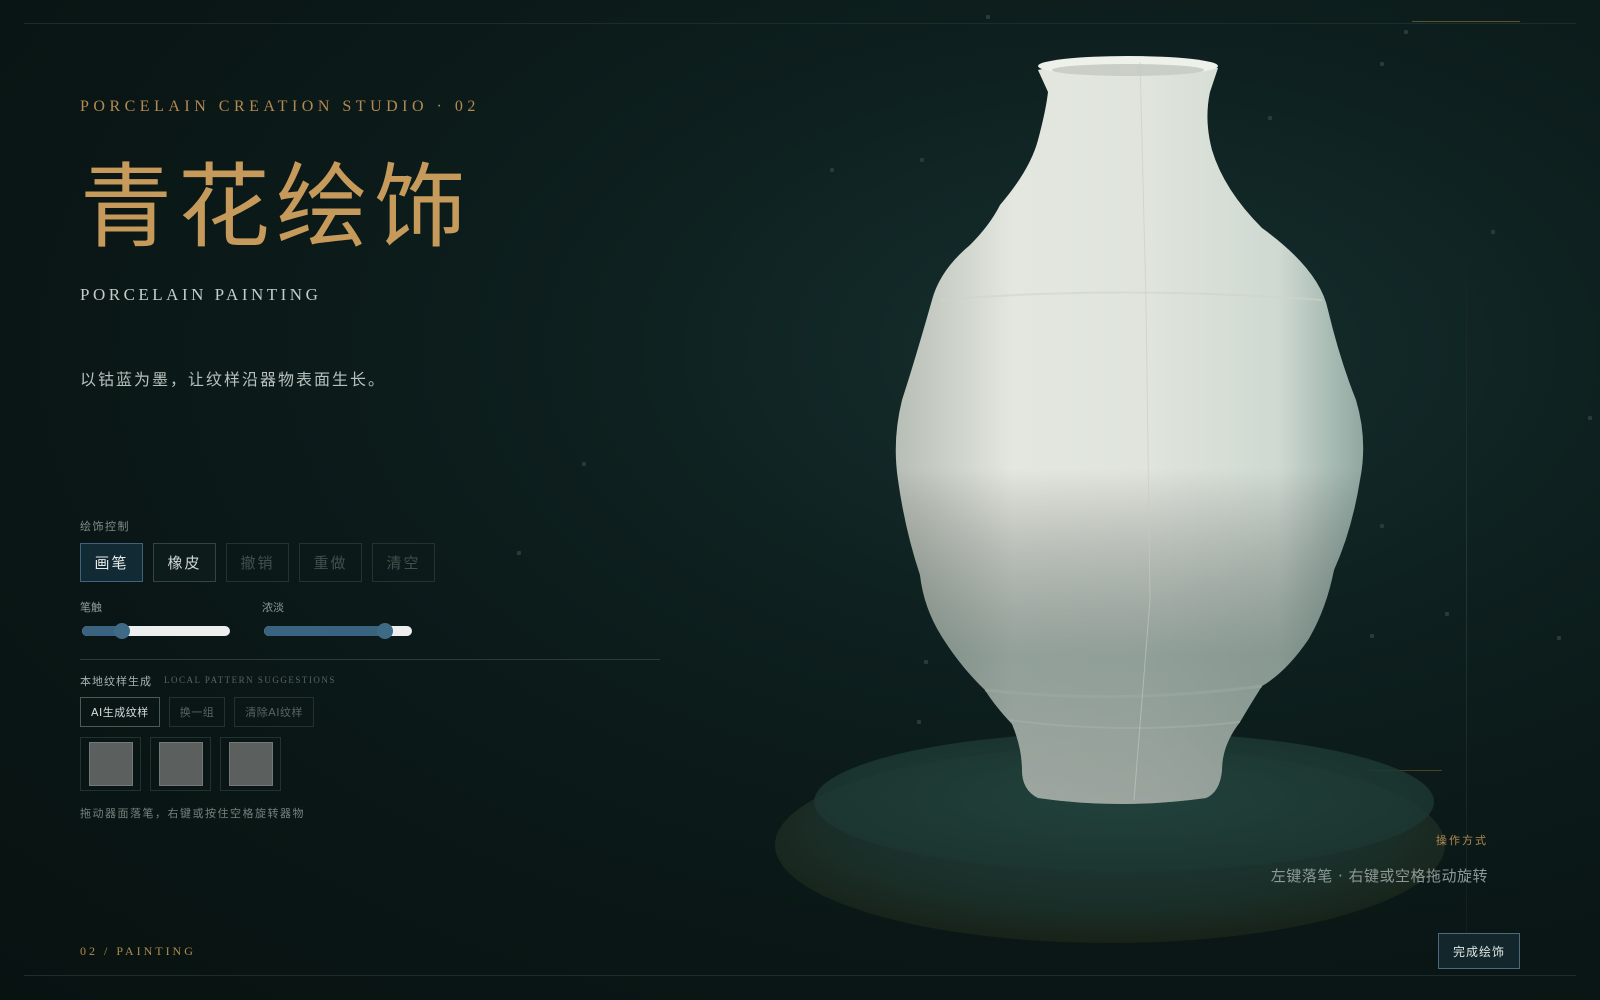  I want to click on ai-generate-button: AI生成纹样, so click(120, 712).